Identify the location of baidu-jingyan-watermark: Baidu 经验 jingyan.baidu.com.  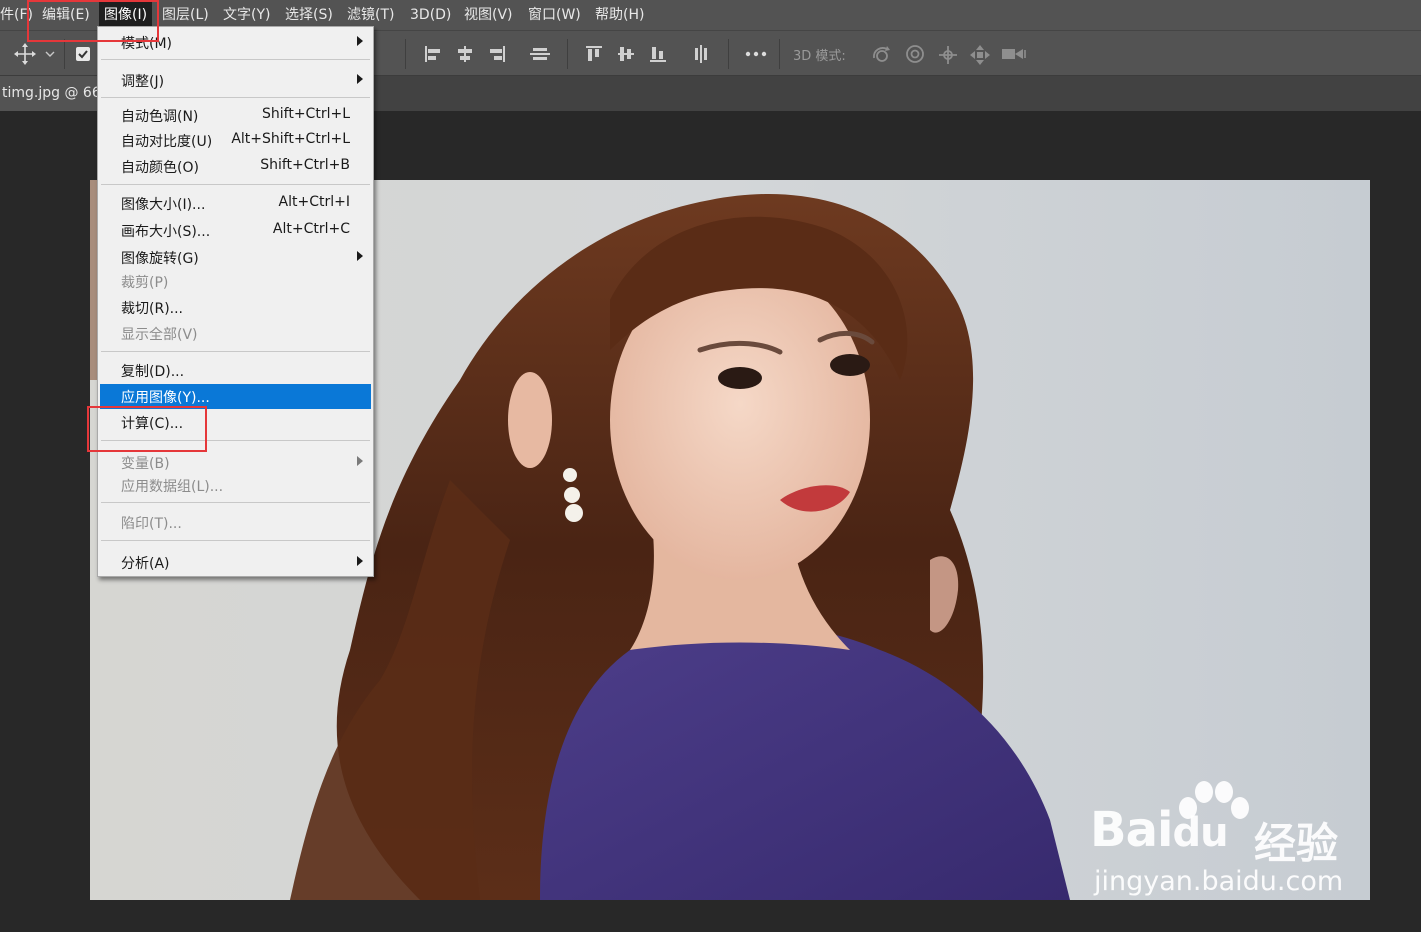
(1218, 839).